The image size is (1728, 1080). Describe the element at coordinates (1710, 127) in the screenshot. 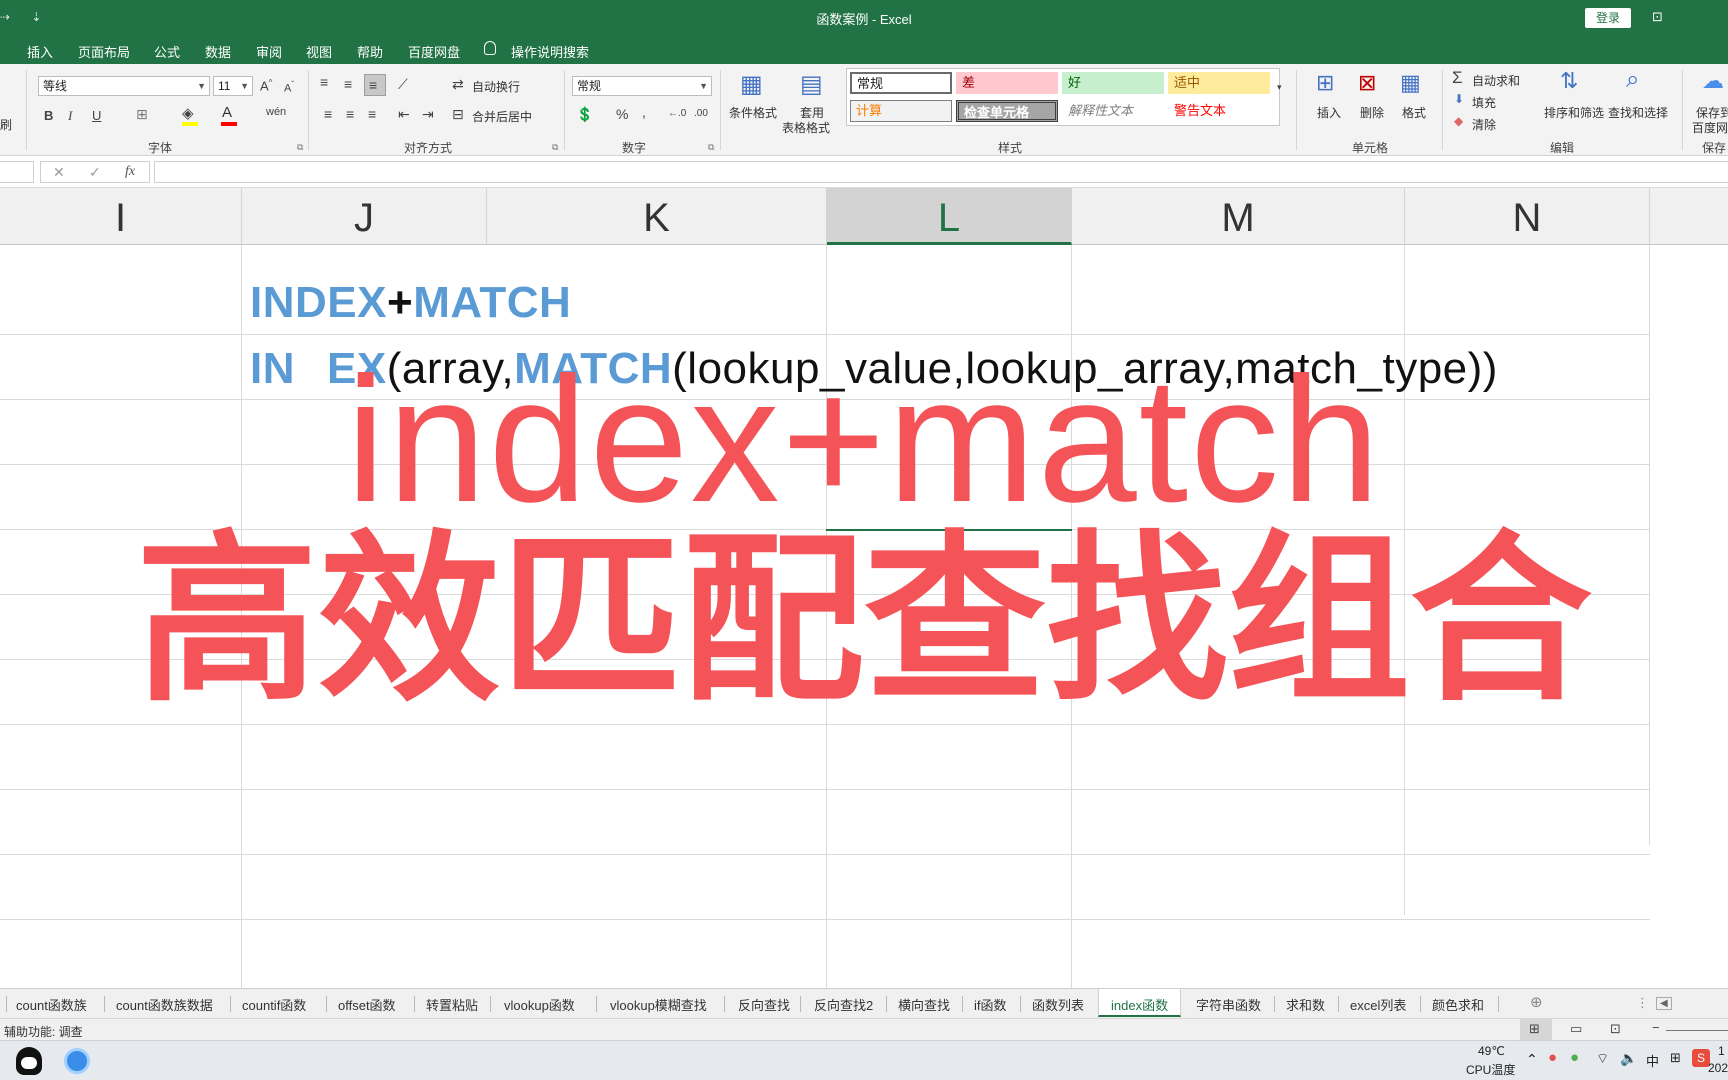

I see `save-baidu-line2: 百度网` at that location.